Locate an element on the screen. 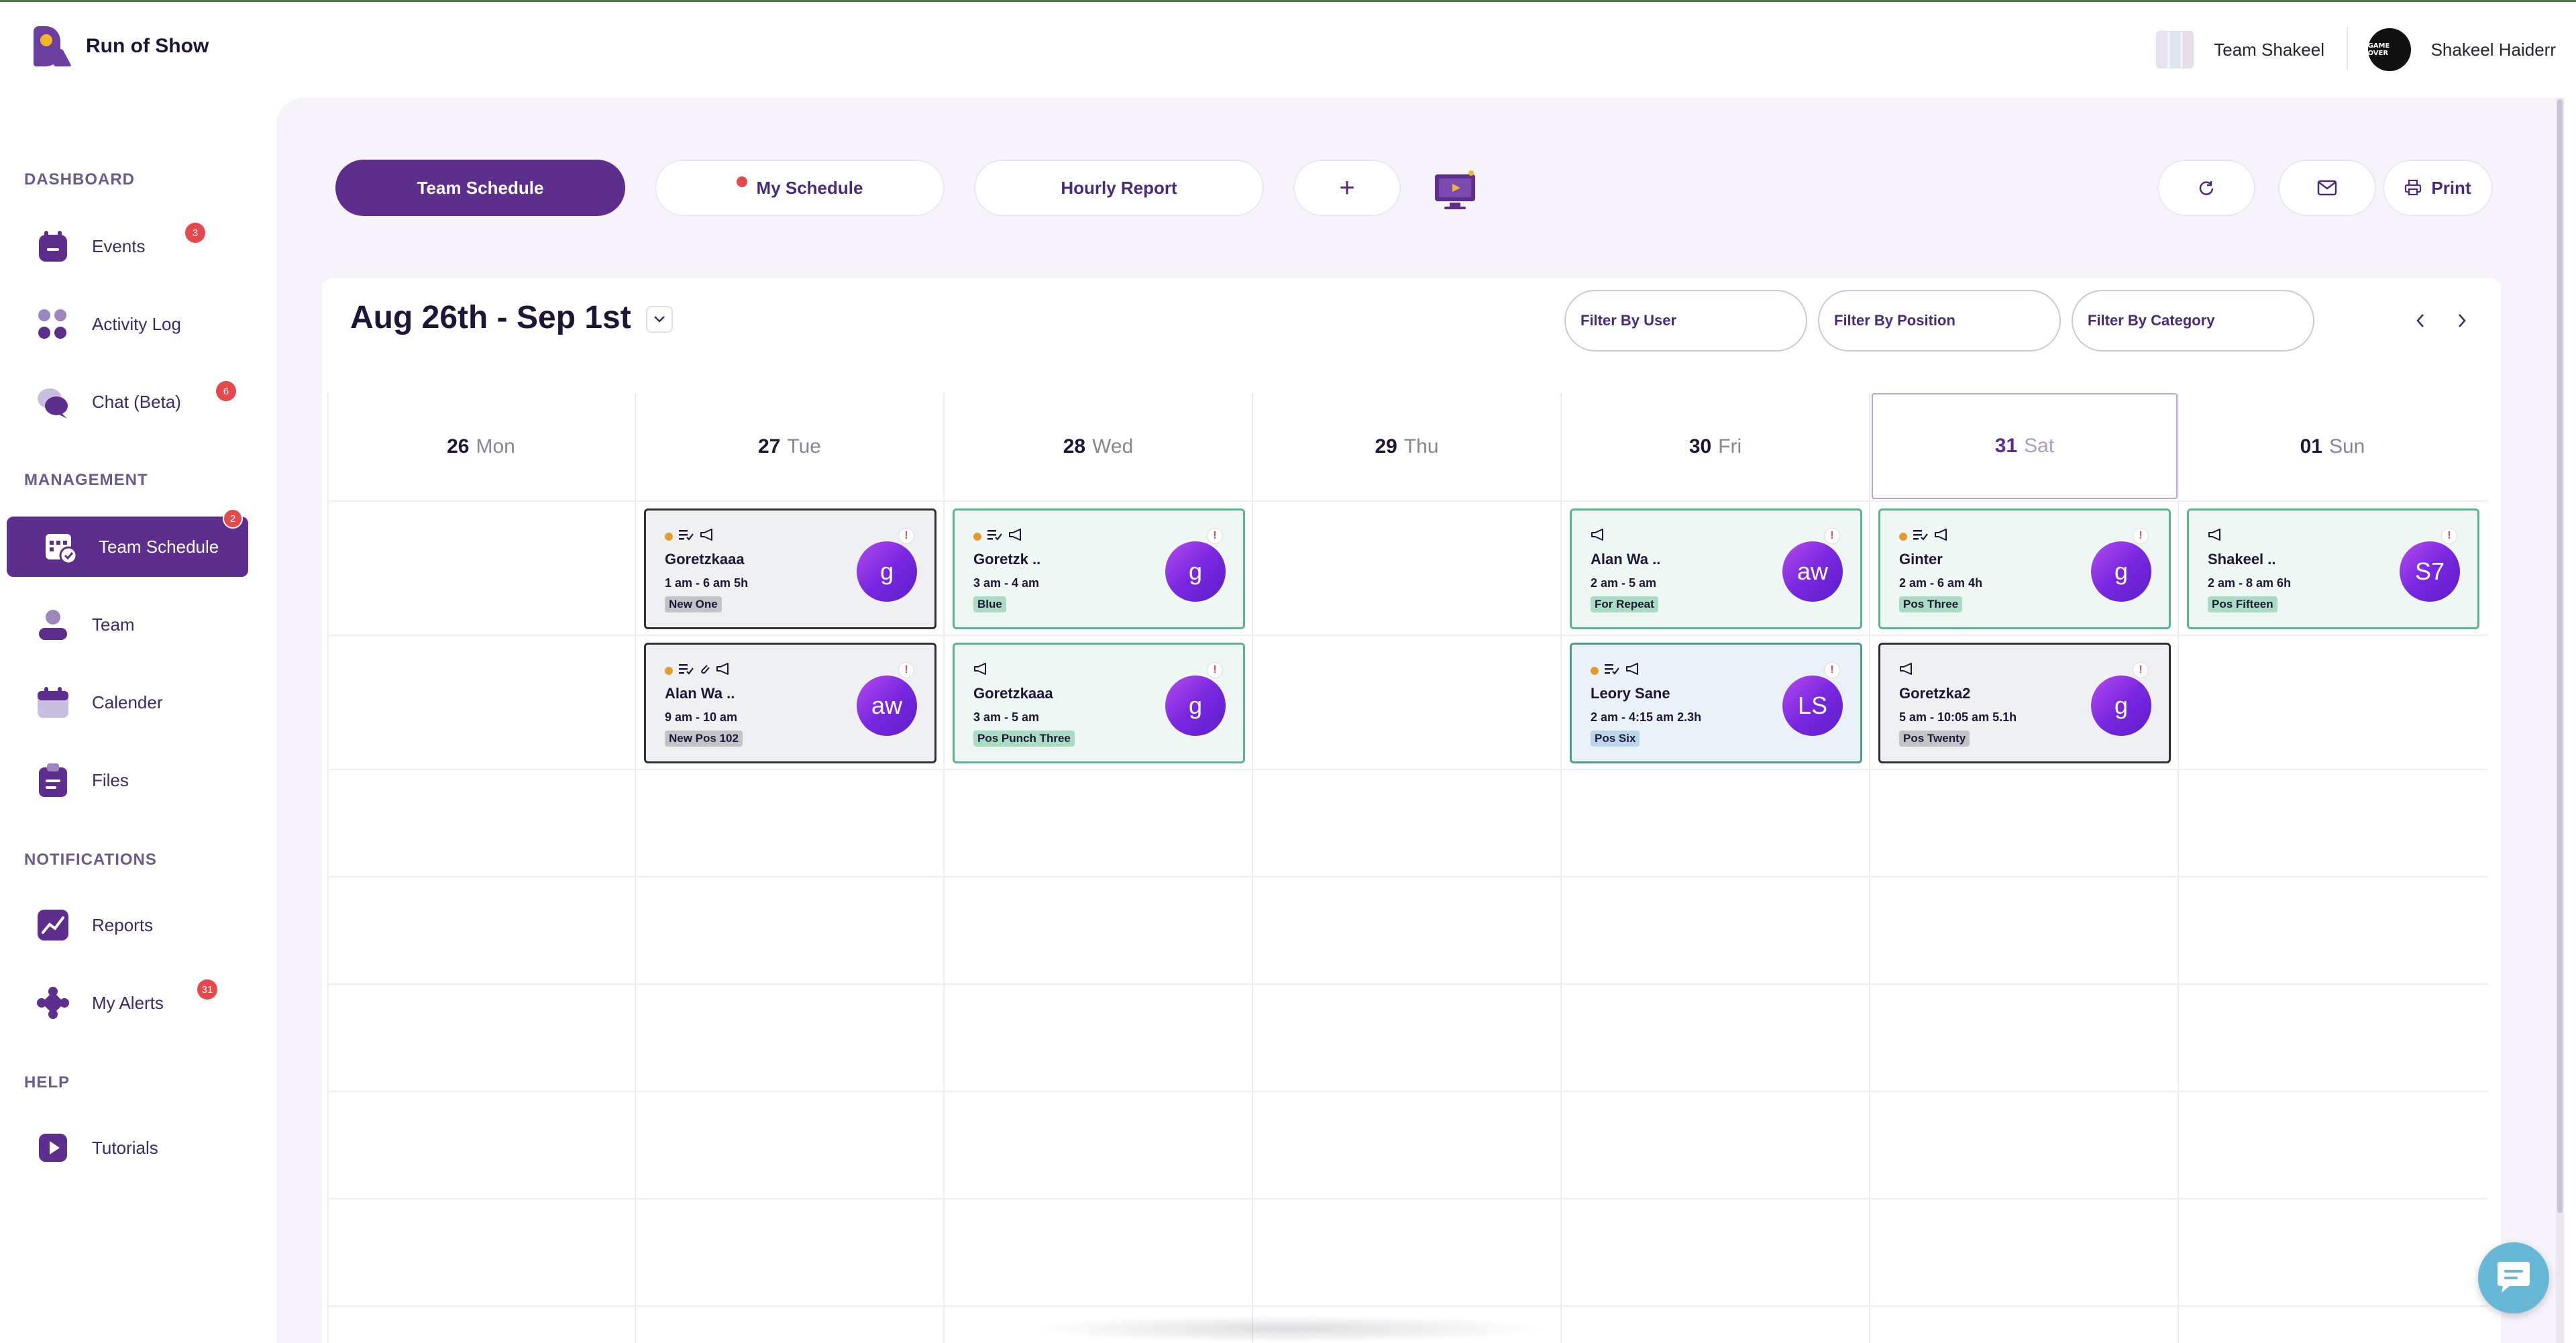  refresh-button is located at coordinates (2206, 188).